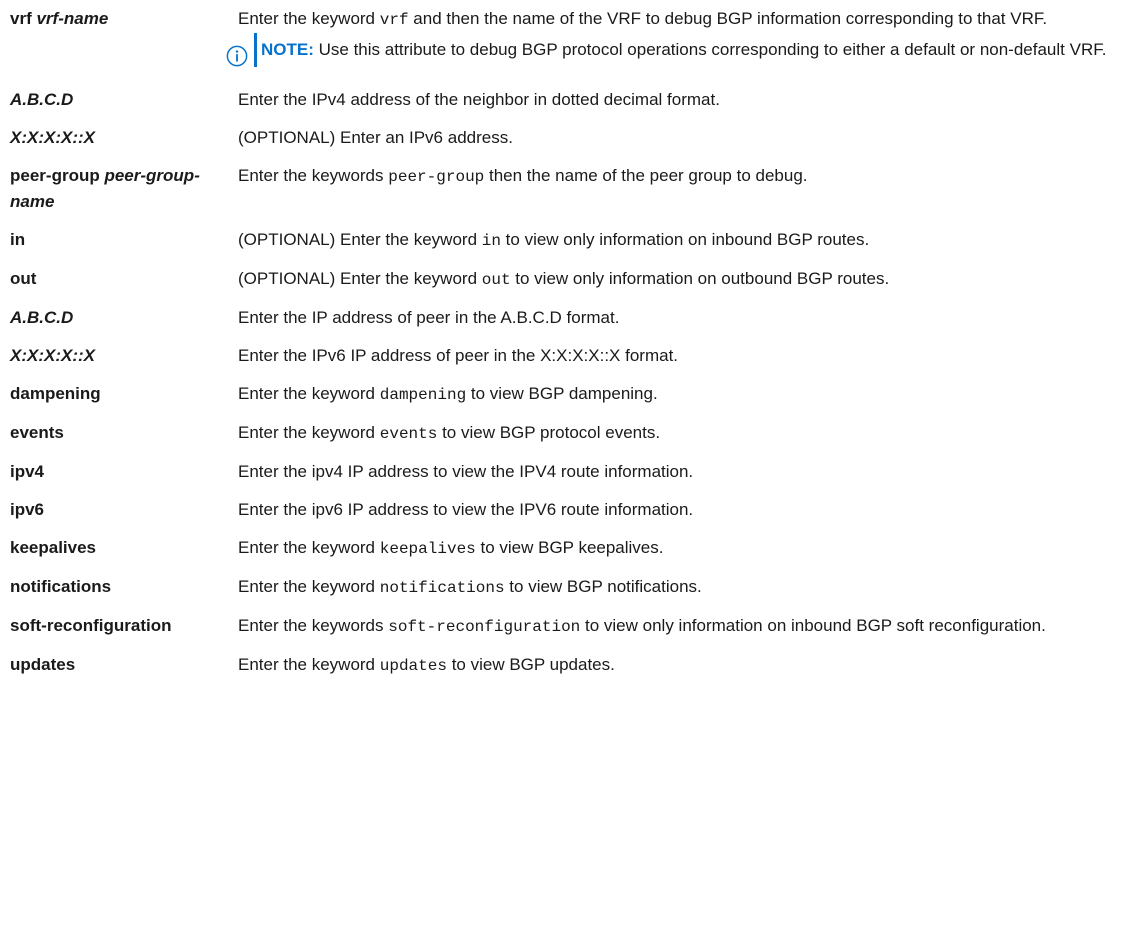 The image size is (1128, 943). I want to click on param-term: dampening, so click(55, 393).